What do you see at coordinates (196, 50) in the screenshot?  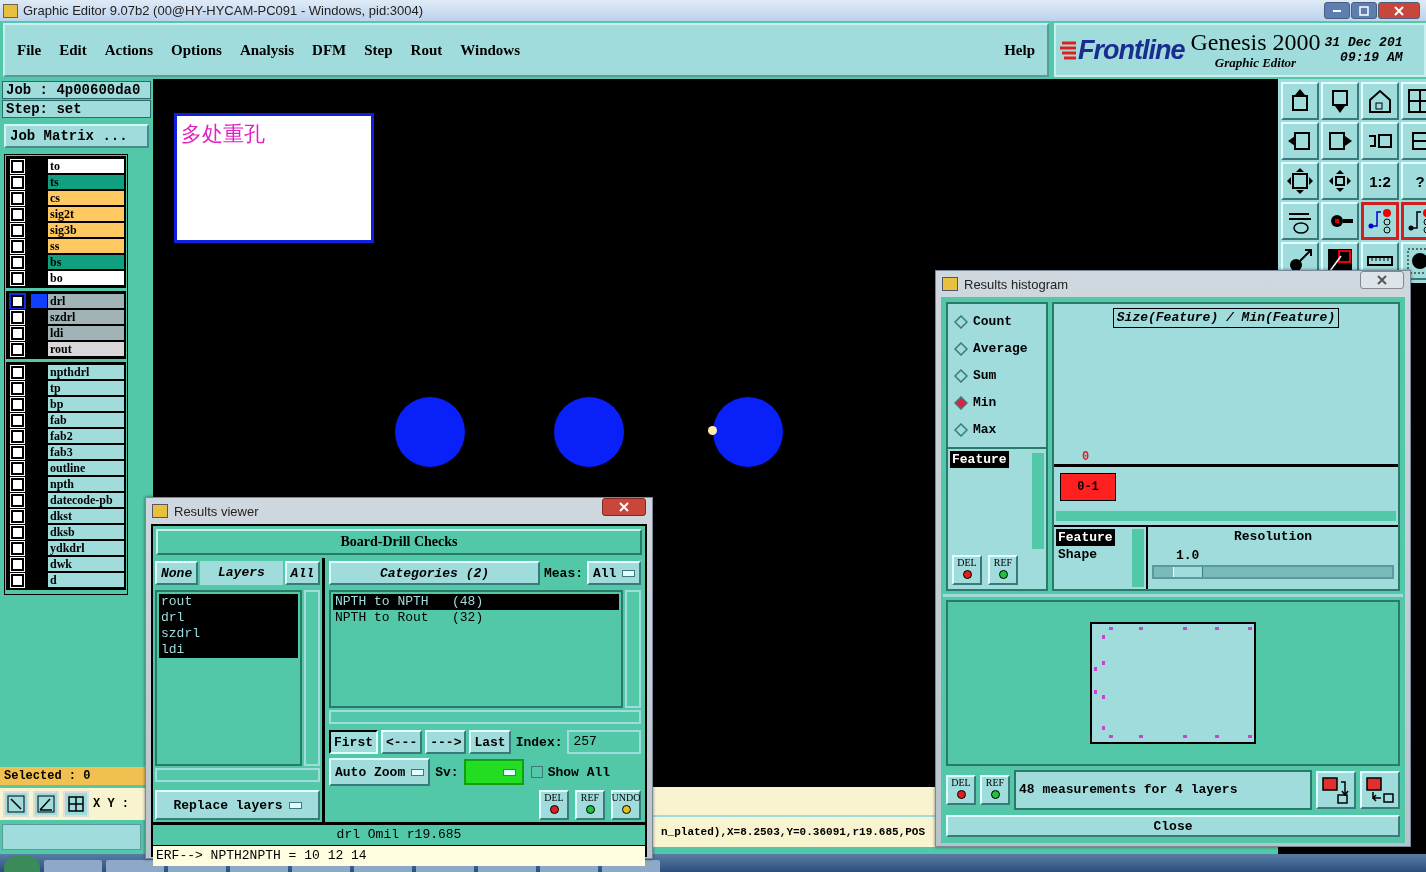 I see `menu-item: Options` at bounding box center [196, 50].